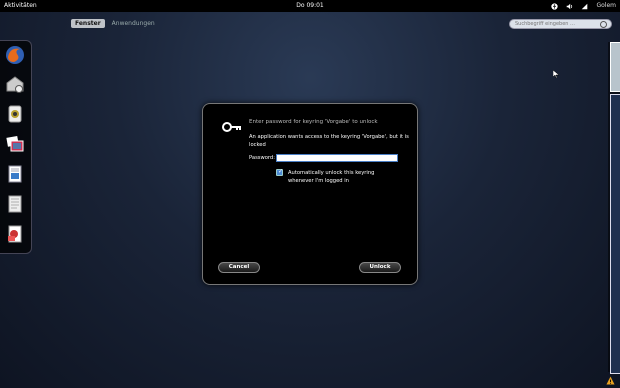 The height and width of the screenshot is (388, 620). I want to click on mouse-cursor-icon, so click(556, 74).